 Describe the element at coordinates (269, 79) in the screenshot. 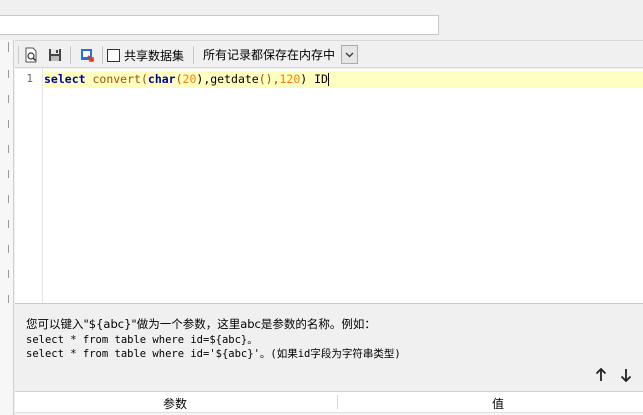

I see `code-paren: (),` at that location.